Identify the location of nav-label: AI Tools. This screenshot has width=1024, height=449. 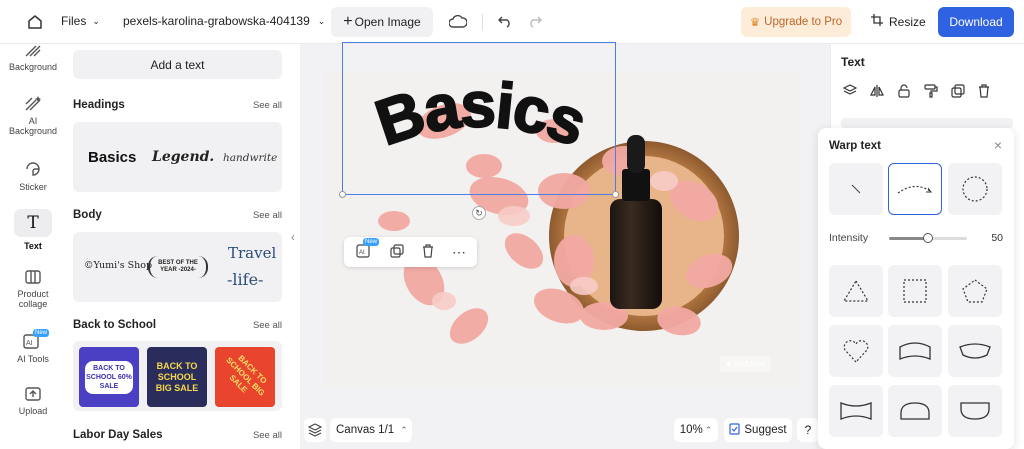
(33, 359).